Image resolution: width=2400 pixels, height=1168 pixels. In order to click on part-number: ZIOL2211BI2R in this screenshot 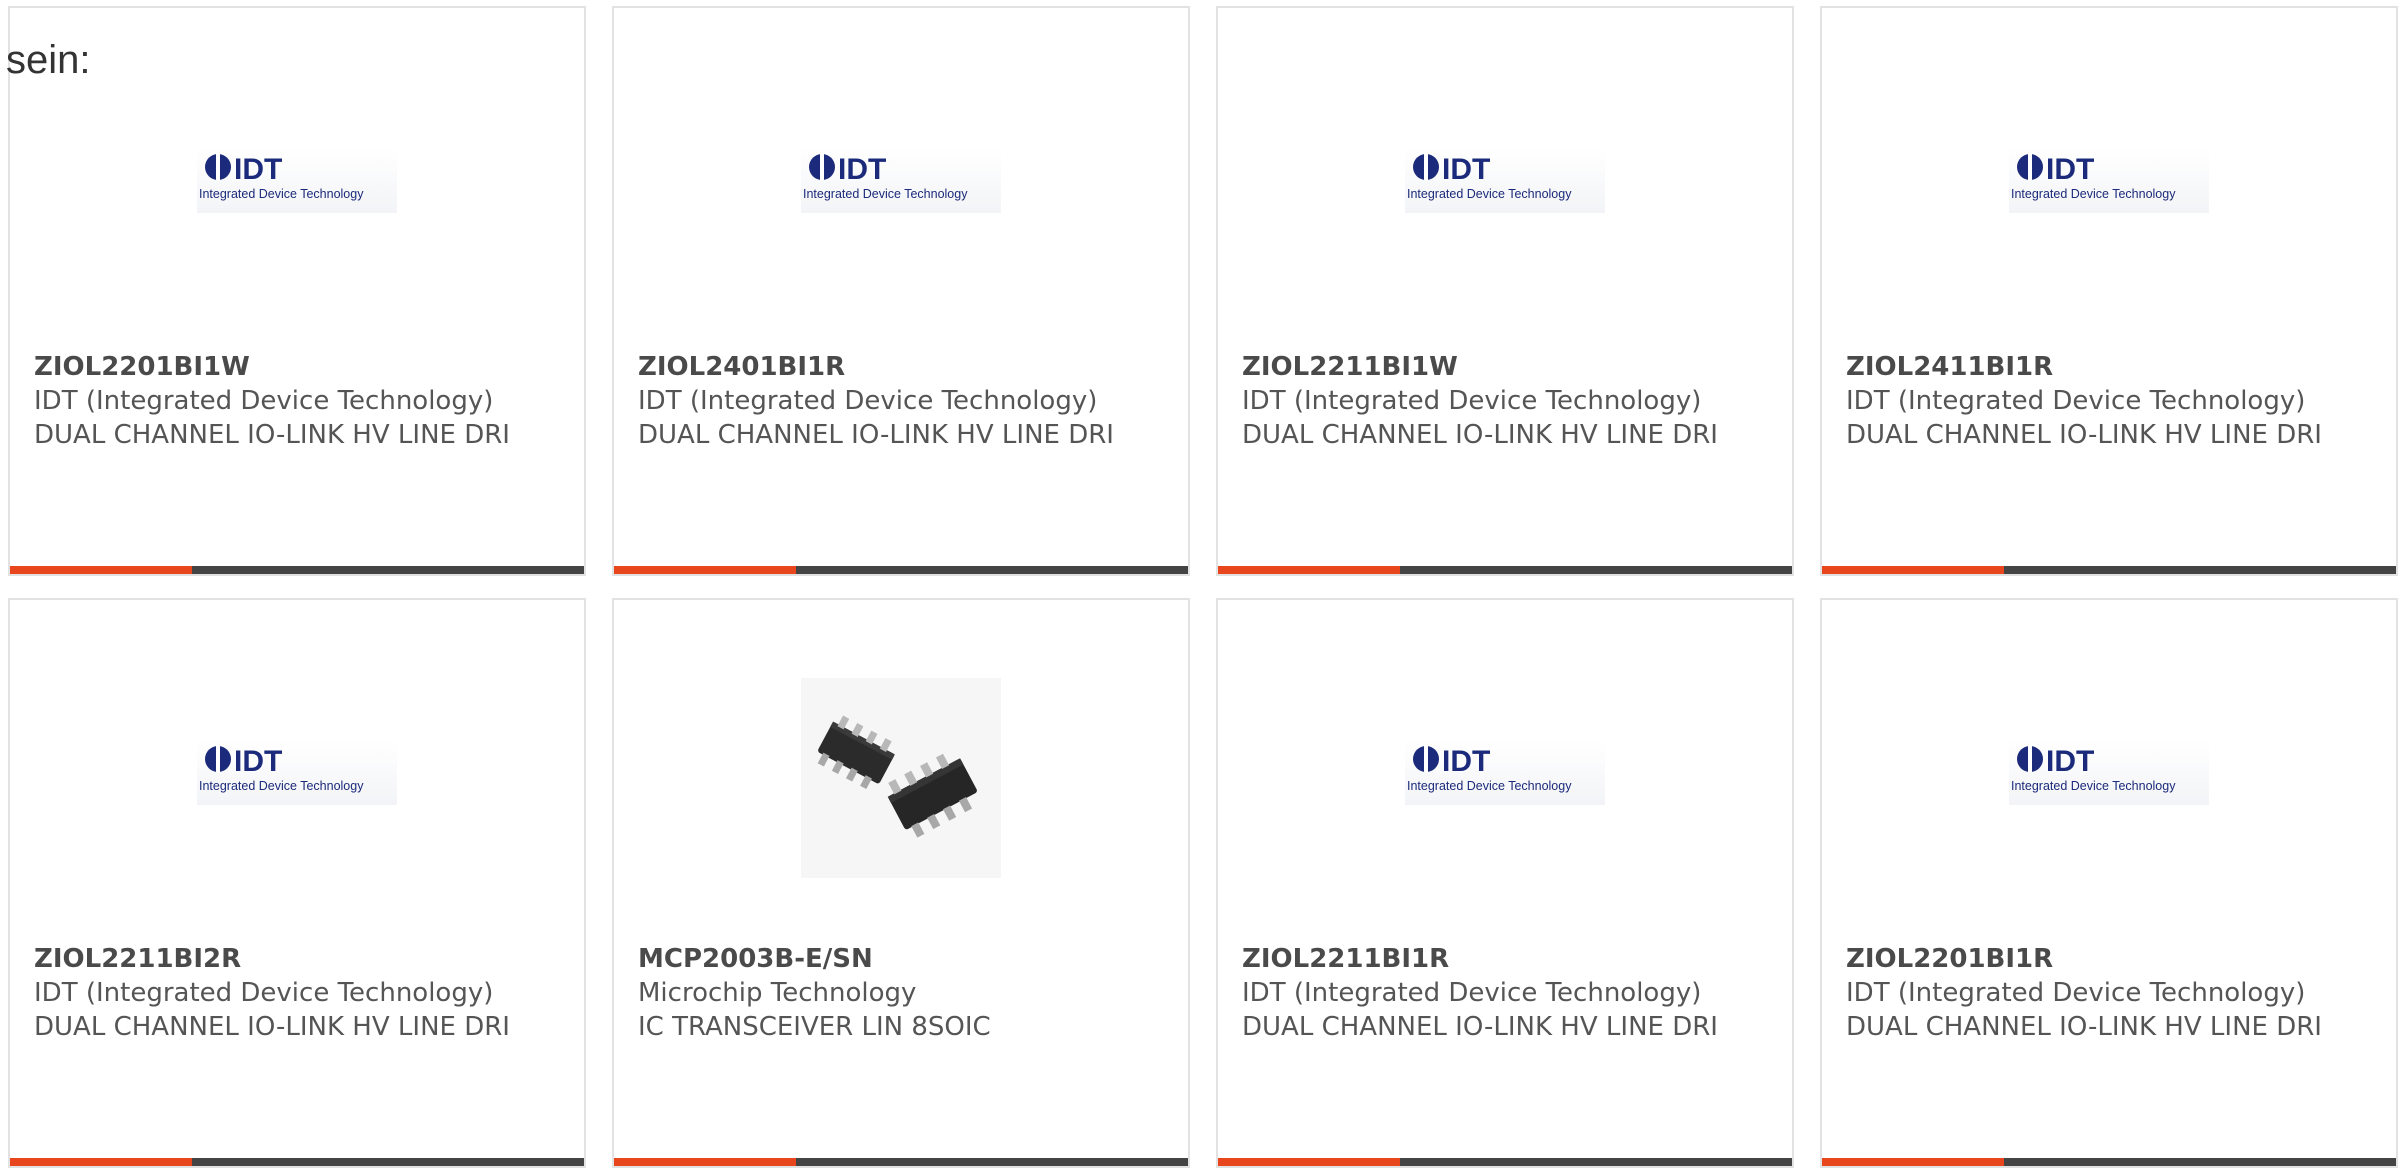, I will do `click(274, 959)`.